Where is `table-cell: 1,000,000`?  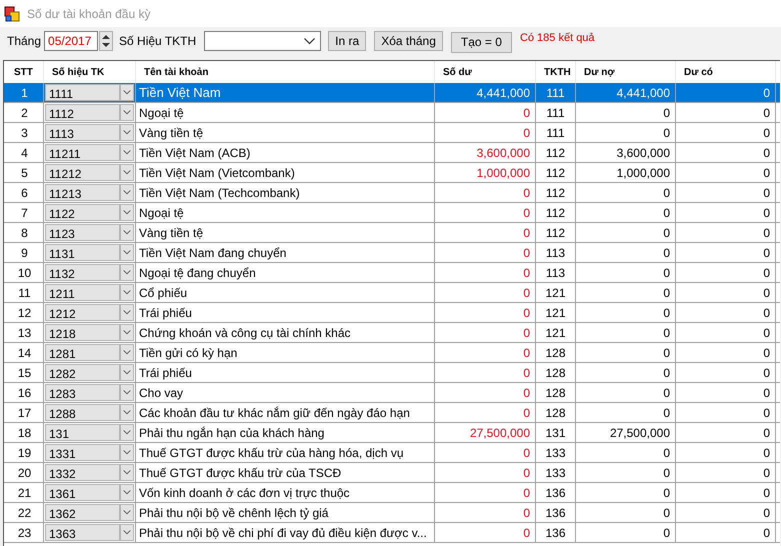
table-cell: 1,000,000 is located at coordinates (643, 173).